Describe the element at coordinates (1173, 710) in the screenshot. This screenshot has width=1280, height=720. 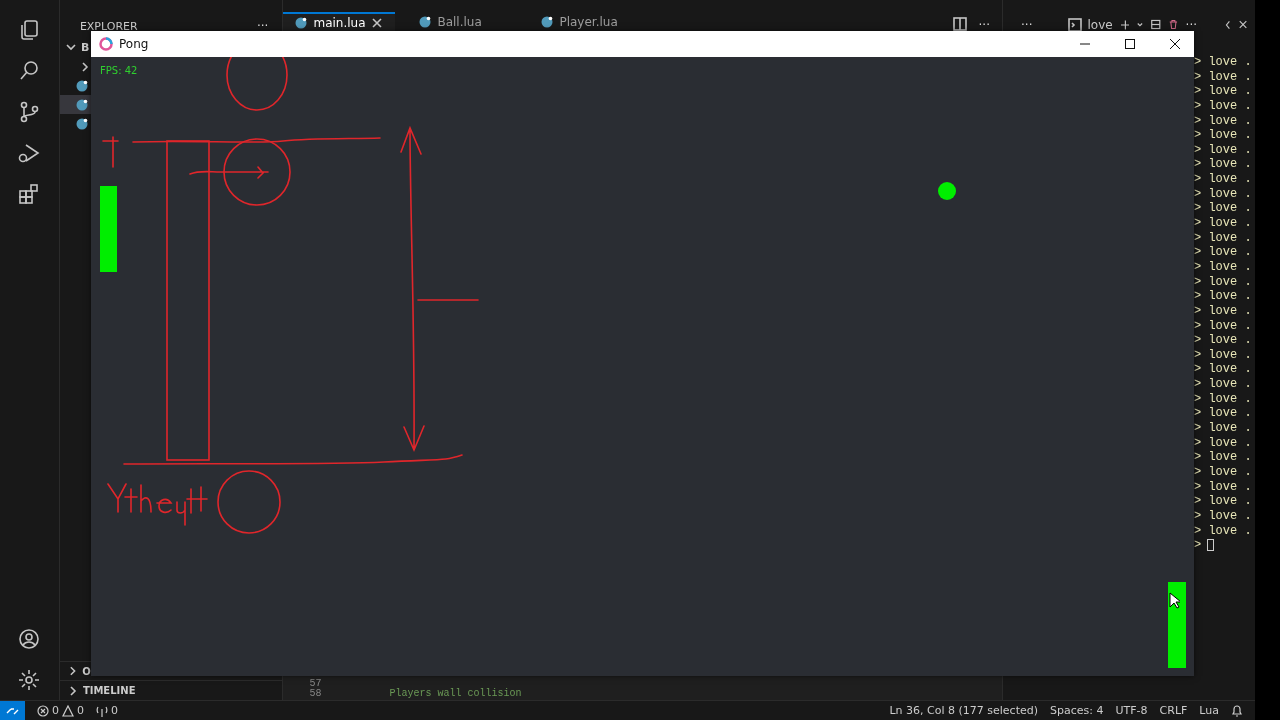
I see `line-ending: CRLF` at that location.